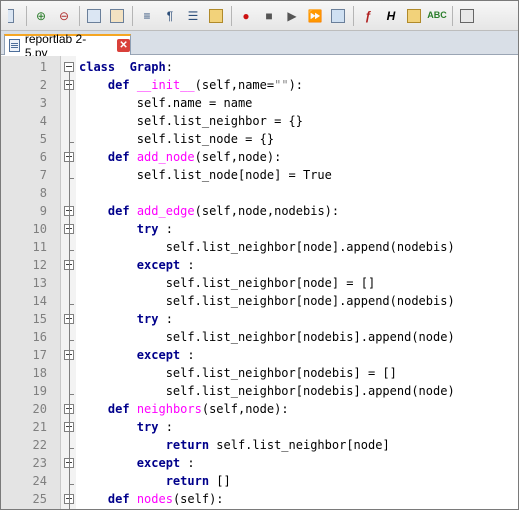  What do you see at coordinates (193, 16) in the screenshot?
I see `indent-guide-icon: ☰` at bounding box center [193, 16].